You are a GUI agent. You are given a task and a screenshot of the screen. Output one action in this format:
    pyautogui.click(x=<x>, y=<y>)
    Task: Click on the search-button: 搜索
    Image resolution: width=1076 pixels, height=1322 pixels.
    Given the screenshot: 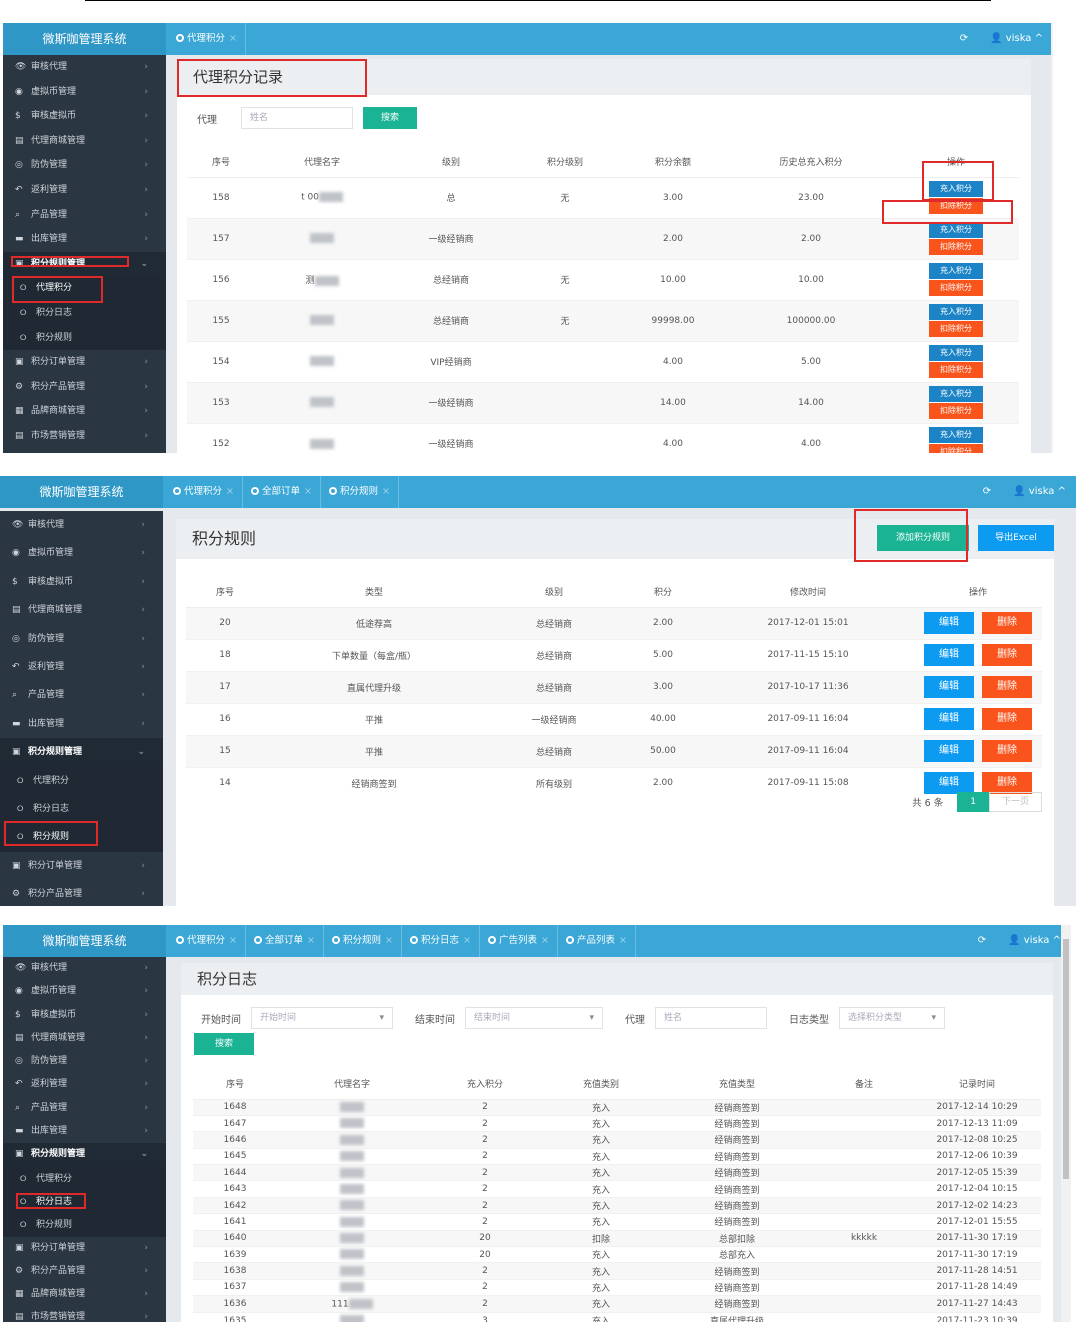 What is the action you would take?
    pyautogui.click(x=224, y=1044)
    